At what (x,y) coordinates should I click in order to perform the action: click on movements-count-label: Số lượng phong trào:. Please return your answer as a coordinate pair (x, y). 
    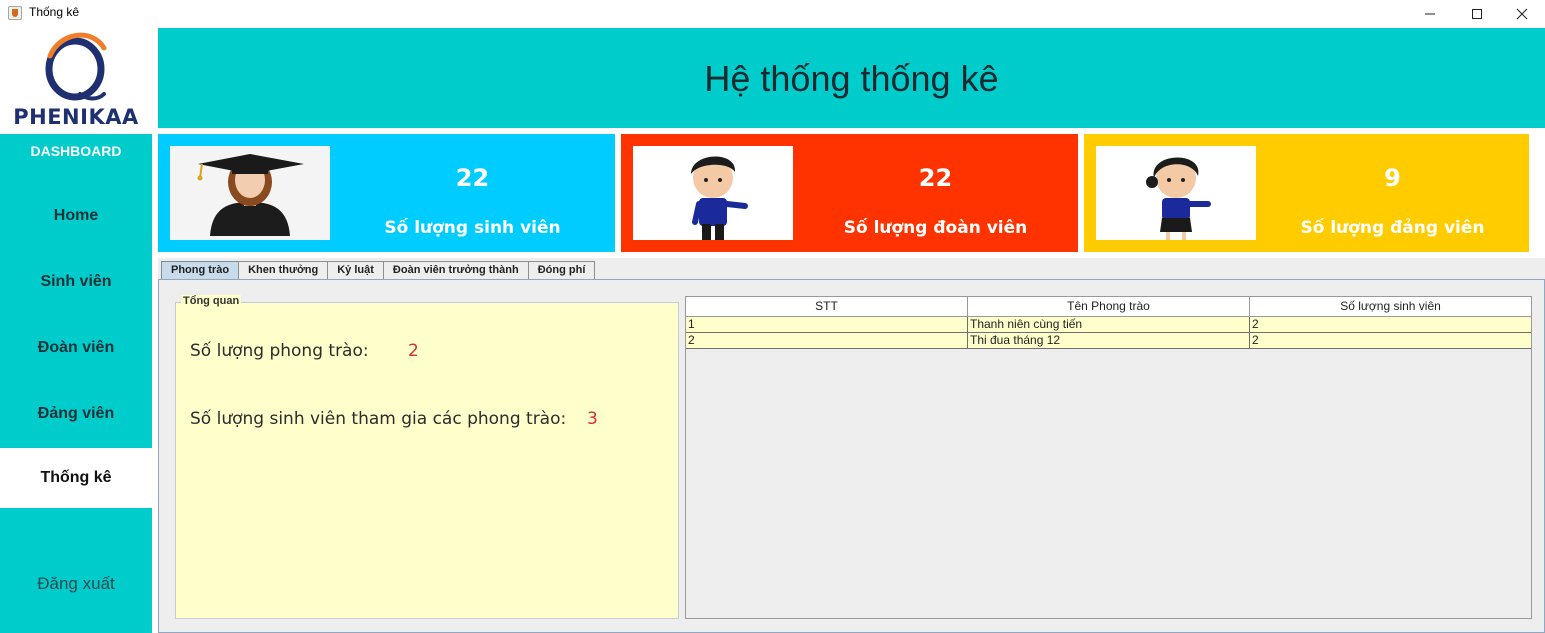
    Looking at the image, I should click on (279, 351).